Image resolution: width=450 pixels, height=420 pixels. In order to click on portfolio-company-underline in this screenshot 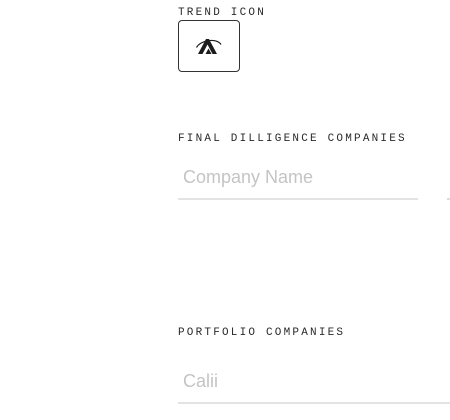, I will do `click(314, 403)`.